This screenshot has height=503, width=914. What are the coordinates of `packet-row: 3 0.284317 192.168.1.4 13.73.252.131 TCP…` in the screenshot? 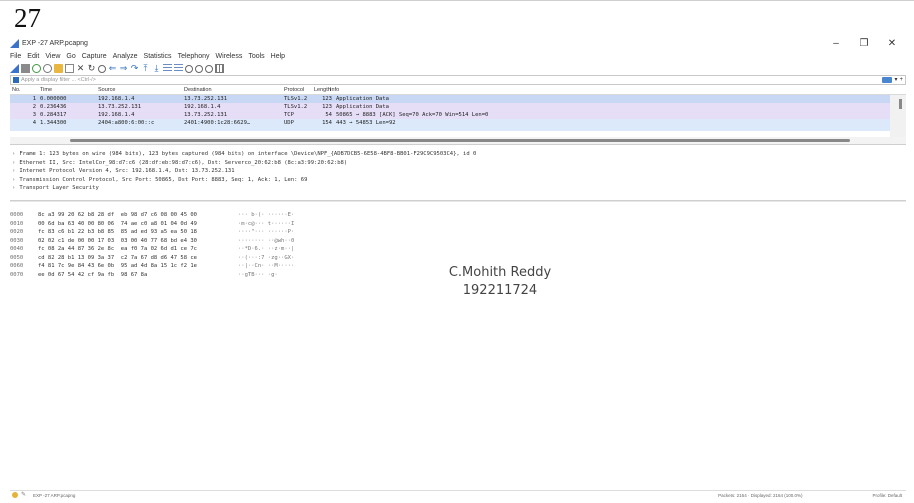 It's located at (450, 115).